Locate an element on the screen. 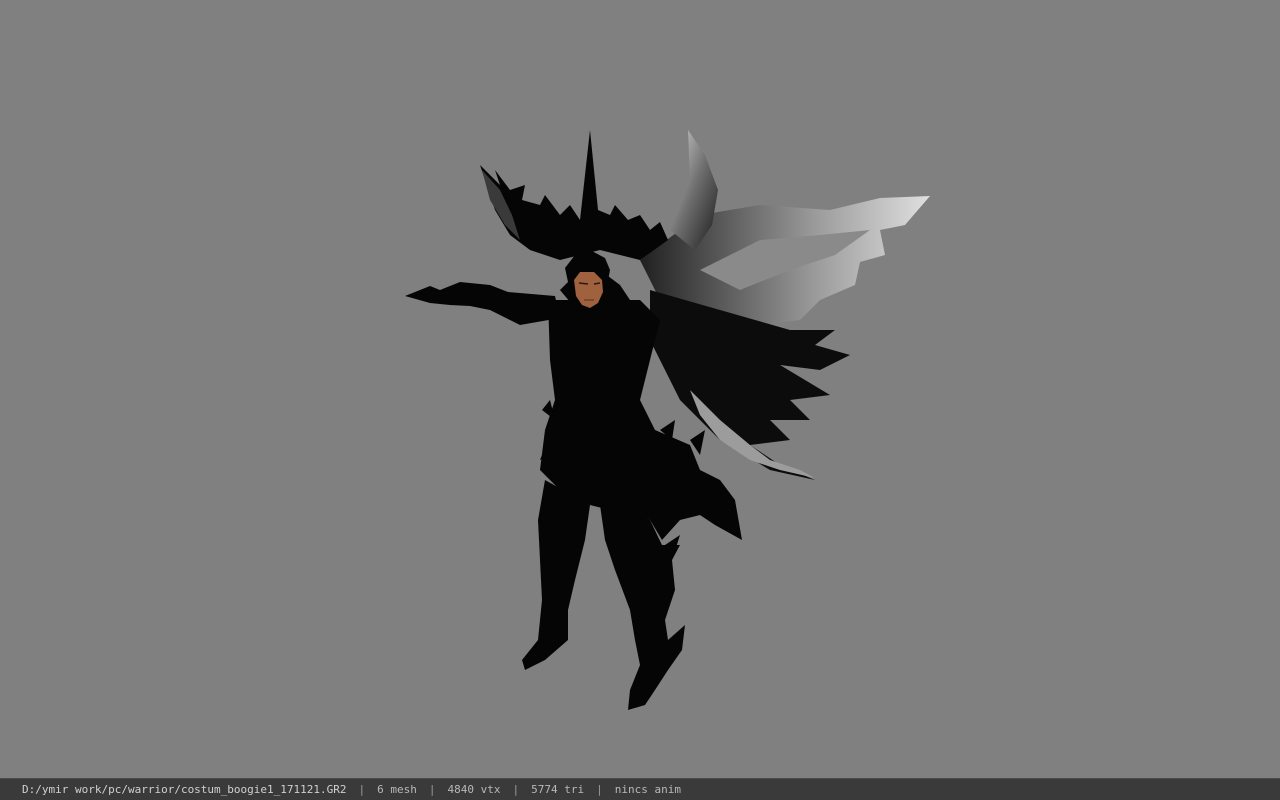  vertex-count: 4840 vtx is located at coordinates (474, 789).